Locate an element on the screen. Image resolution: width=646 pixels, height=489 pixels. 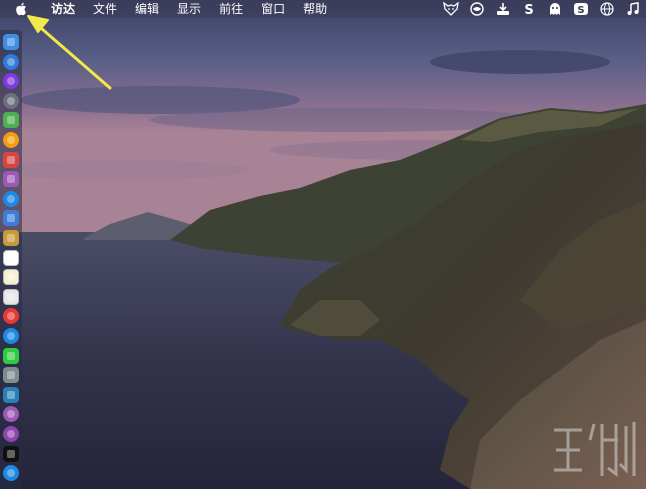
qq-icon is located at coordinates (11, 336).